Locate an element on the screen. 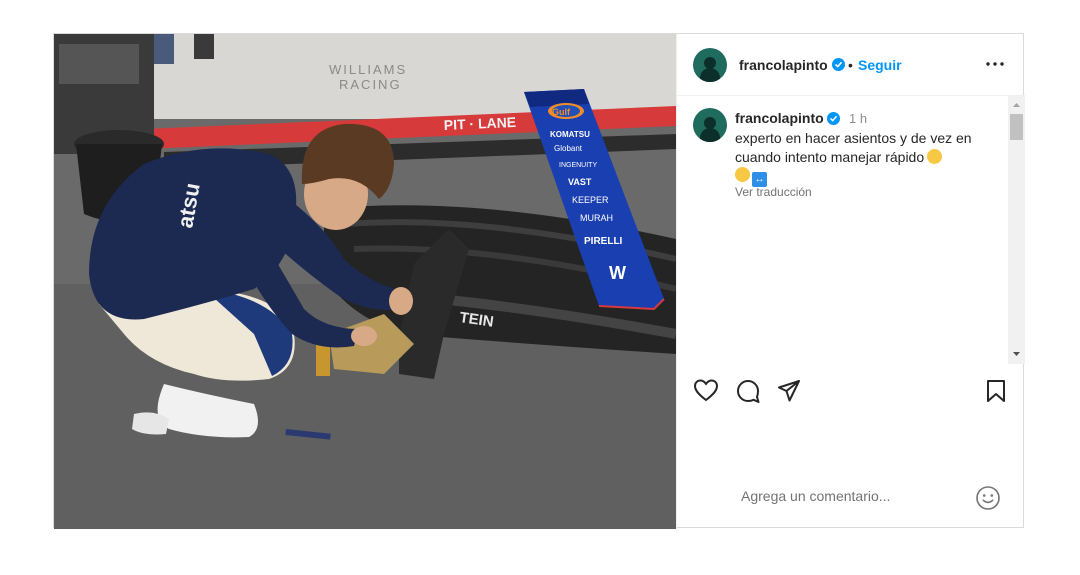 The width and height of the screenshot is (1080, 575). comment-icon is located at coordinates (748, 391).